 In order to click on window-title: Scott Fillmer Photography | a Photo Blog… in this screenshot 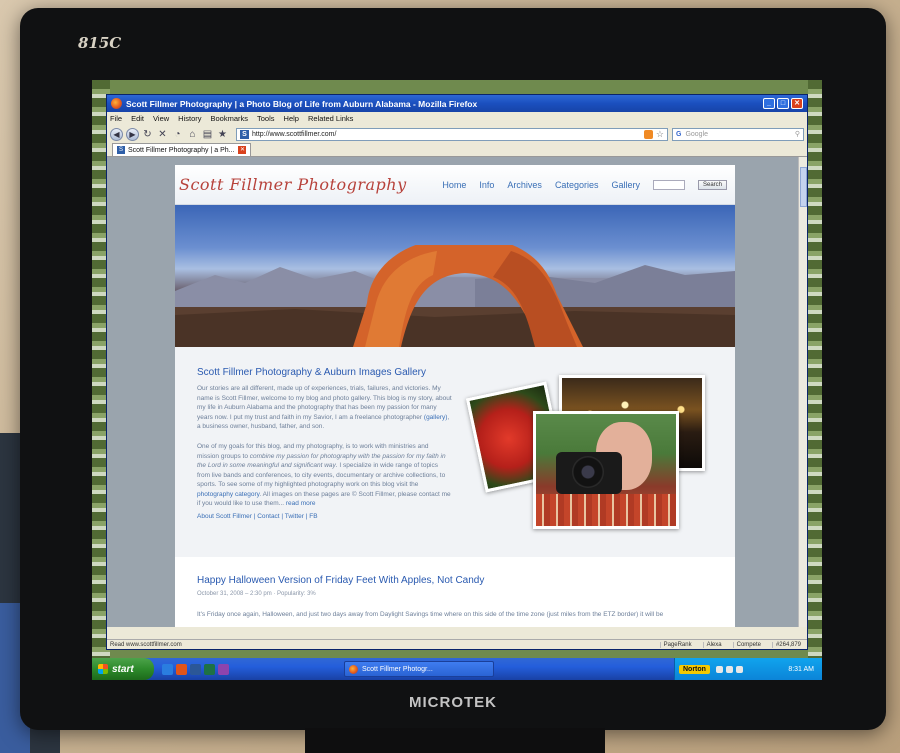, I will do `click(302, 103)`.